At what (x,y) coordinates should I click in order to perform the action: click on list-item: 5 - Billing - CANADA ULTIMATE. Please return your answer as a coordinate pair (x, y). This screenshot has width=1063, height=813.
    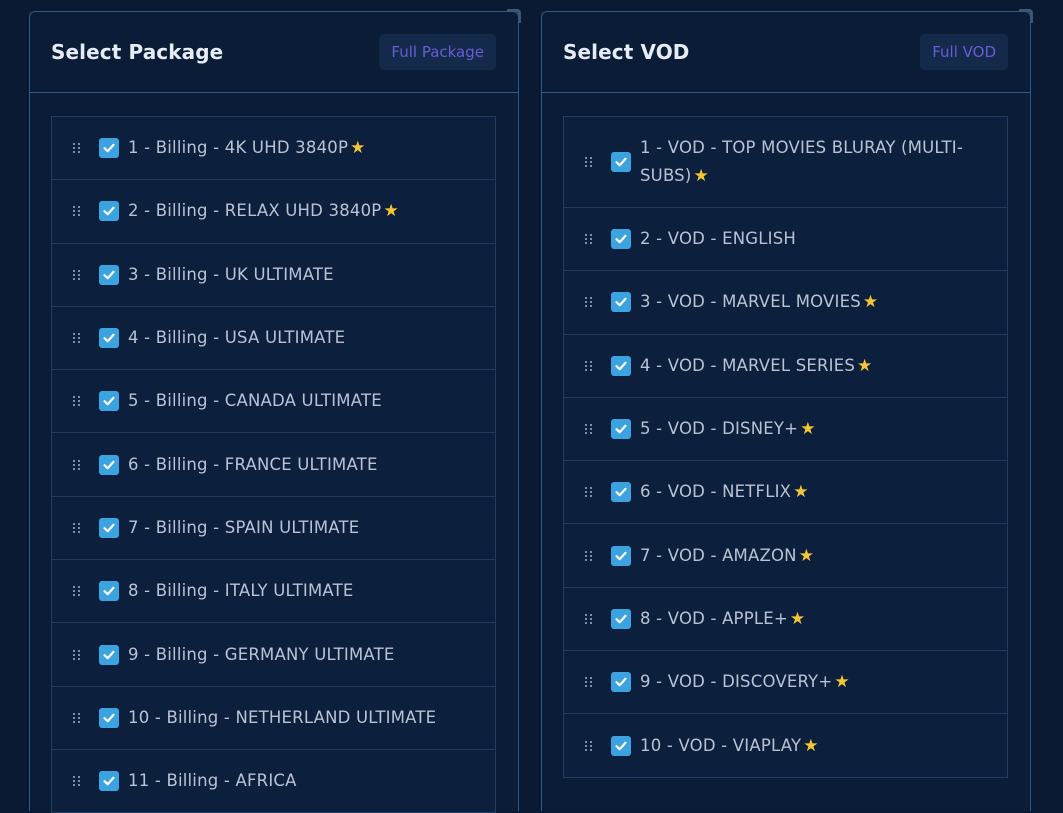
    Looking at the image, I should click on (273, 402).